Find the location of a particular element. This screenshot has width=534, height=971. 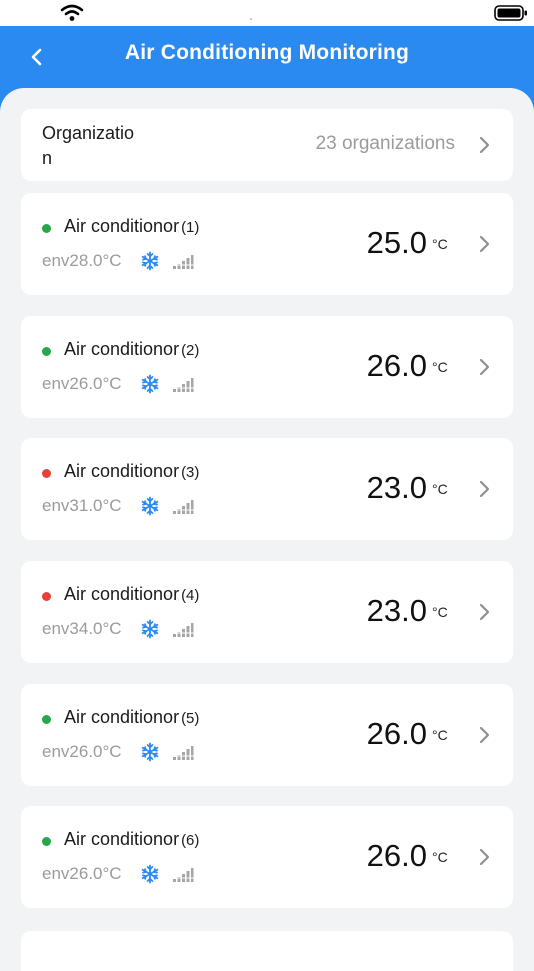

device-card: Air conditionor (1) env28.0°C 25.0 °C is located at coordinates (267, 244).